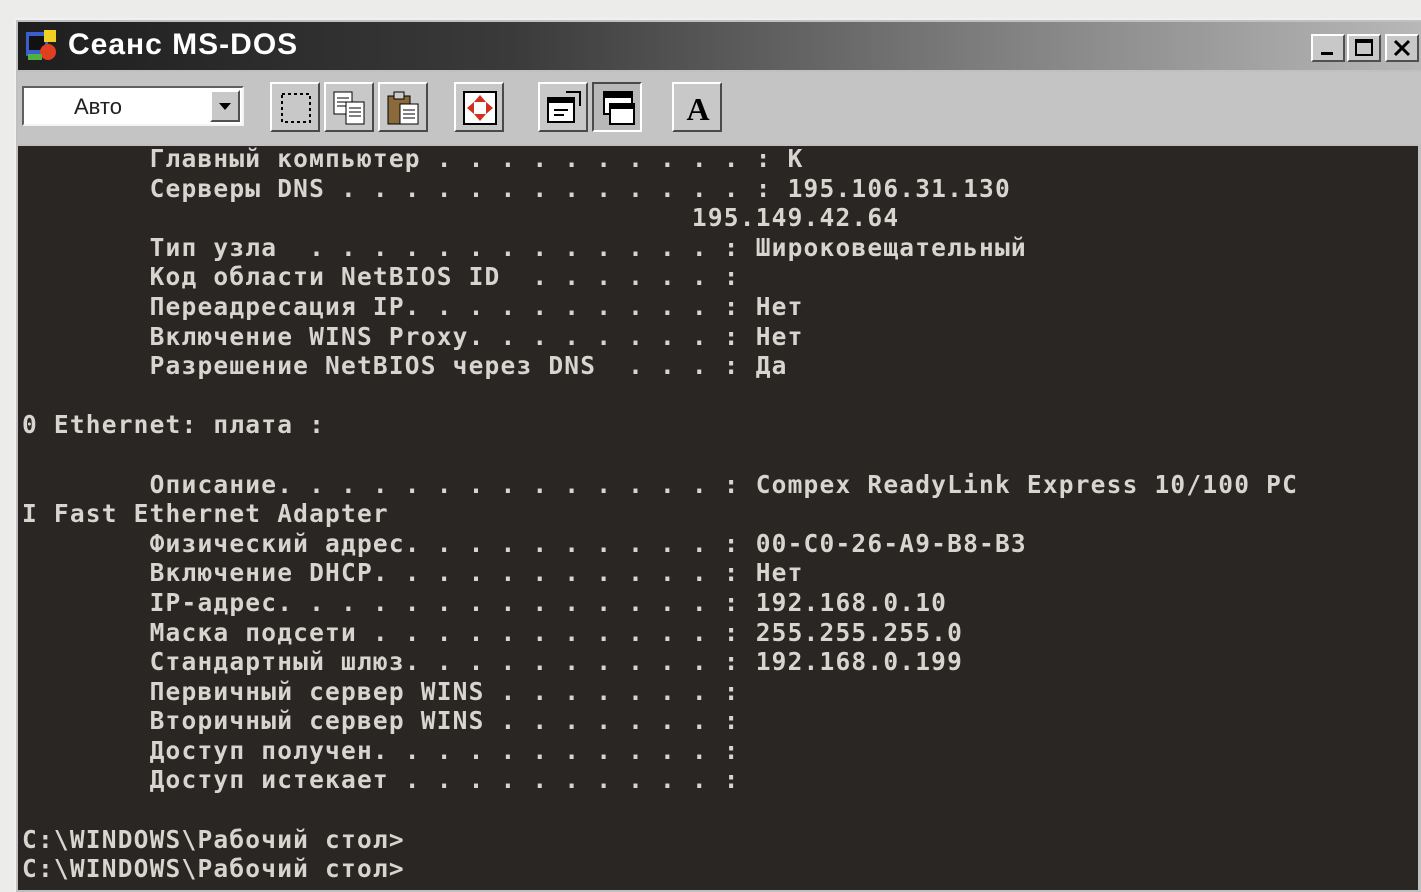  I want to click on font-icon: A, so click(697, 109).